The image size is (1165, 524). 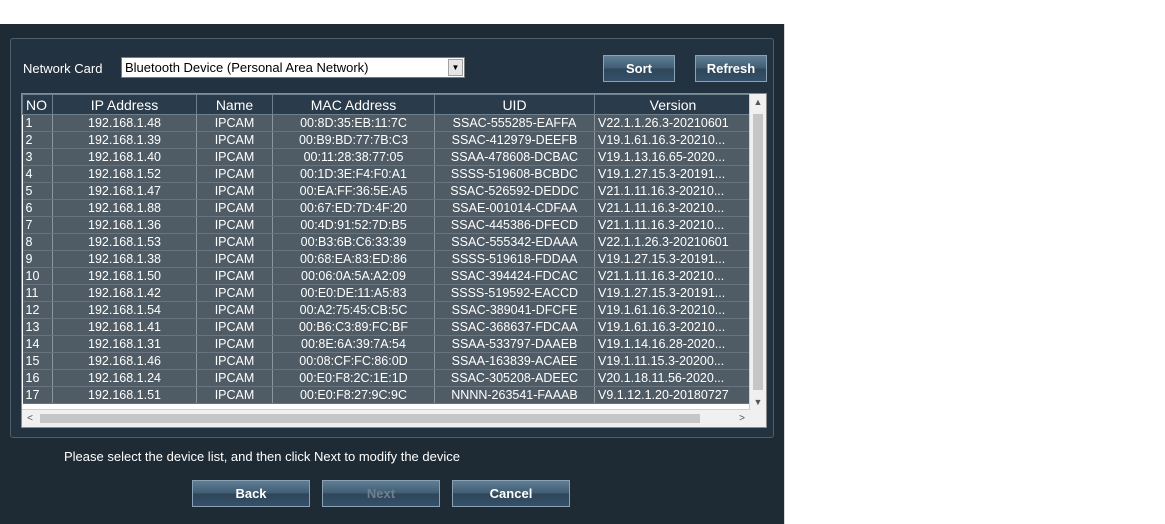 What do you see at coordinates (370, 418) in the screenshot?
I see `horizontal-scroll-thumb` at bounding box center [370, 418].